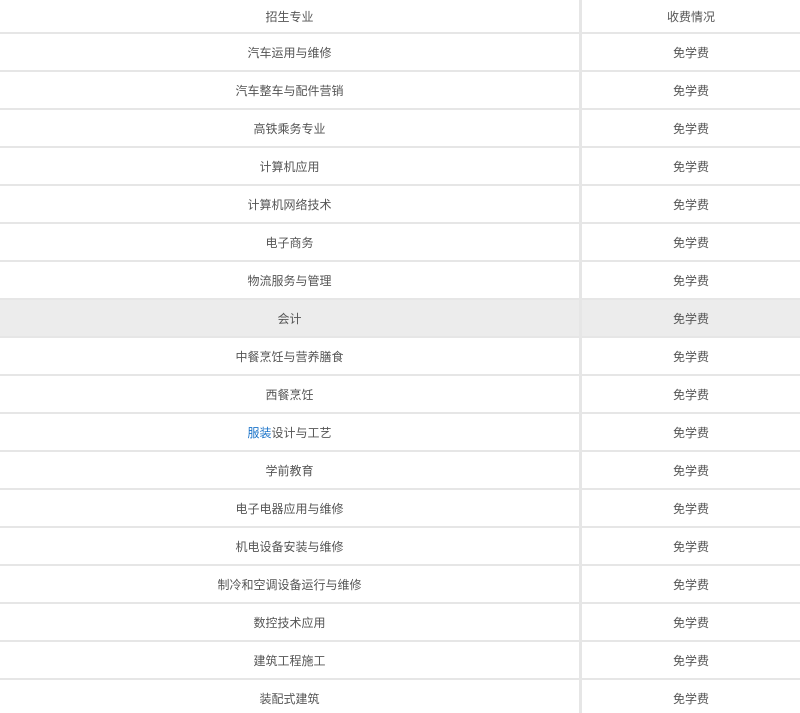 The height and width of the screenshot is (713, 800). I want to click on major-cell: 汽车整车与配件营销, so click(291, 90).